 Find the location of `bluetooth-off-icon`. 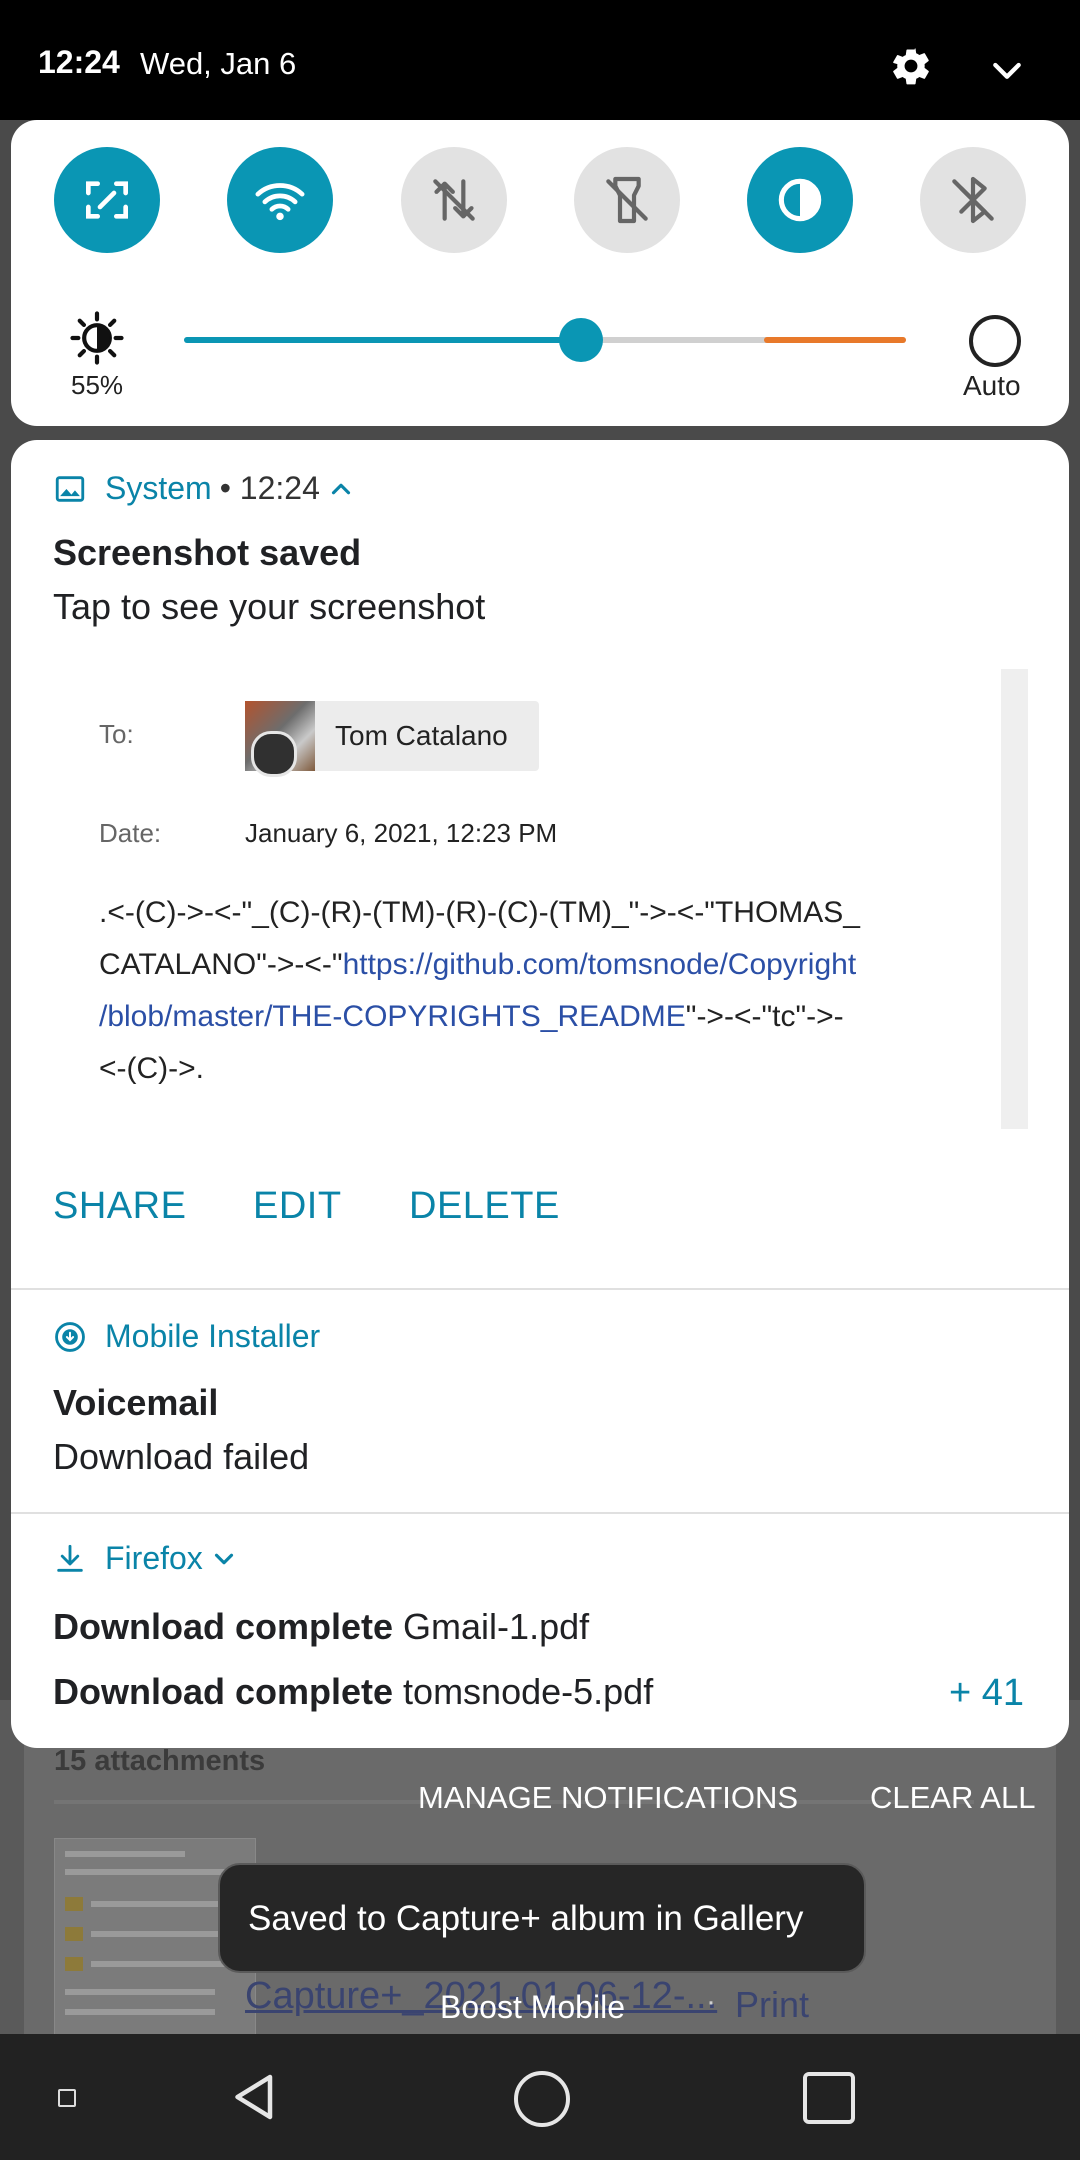

bluetooth-off-icon is located at coordinates (973, 200).